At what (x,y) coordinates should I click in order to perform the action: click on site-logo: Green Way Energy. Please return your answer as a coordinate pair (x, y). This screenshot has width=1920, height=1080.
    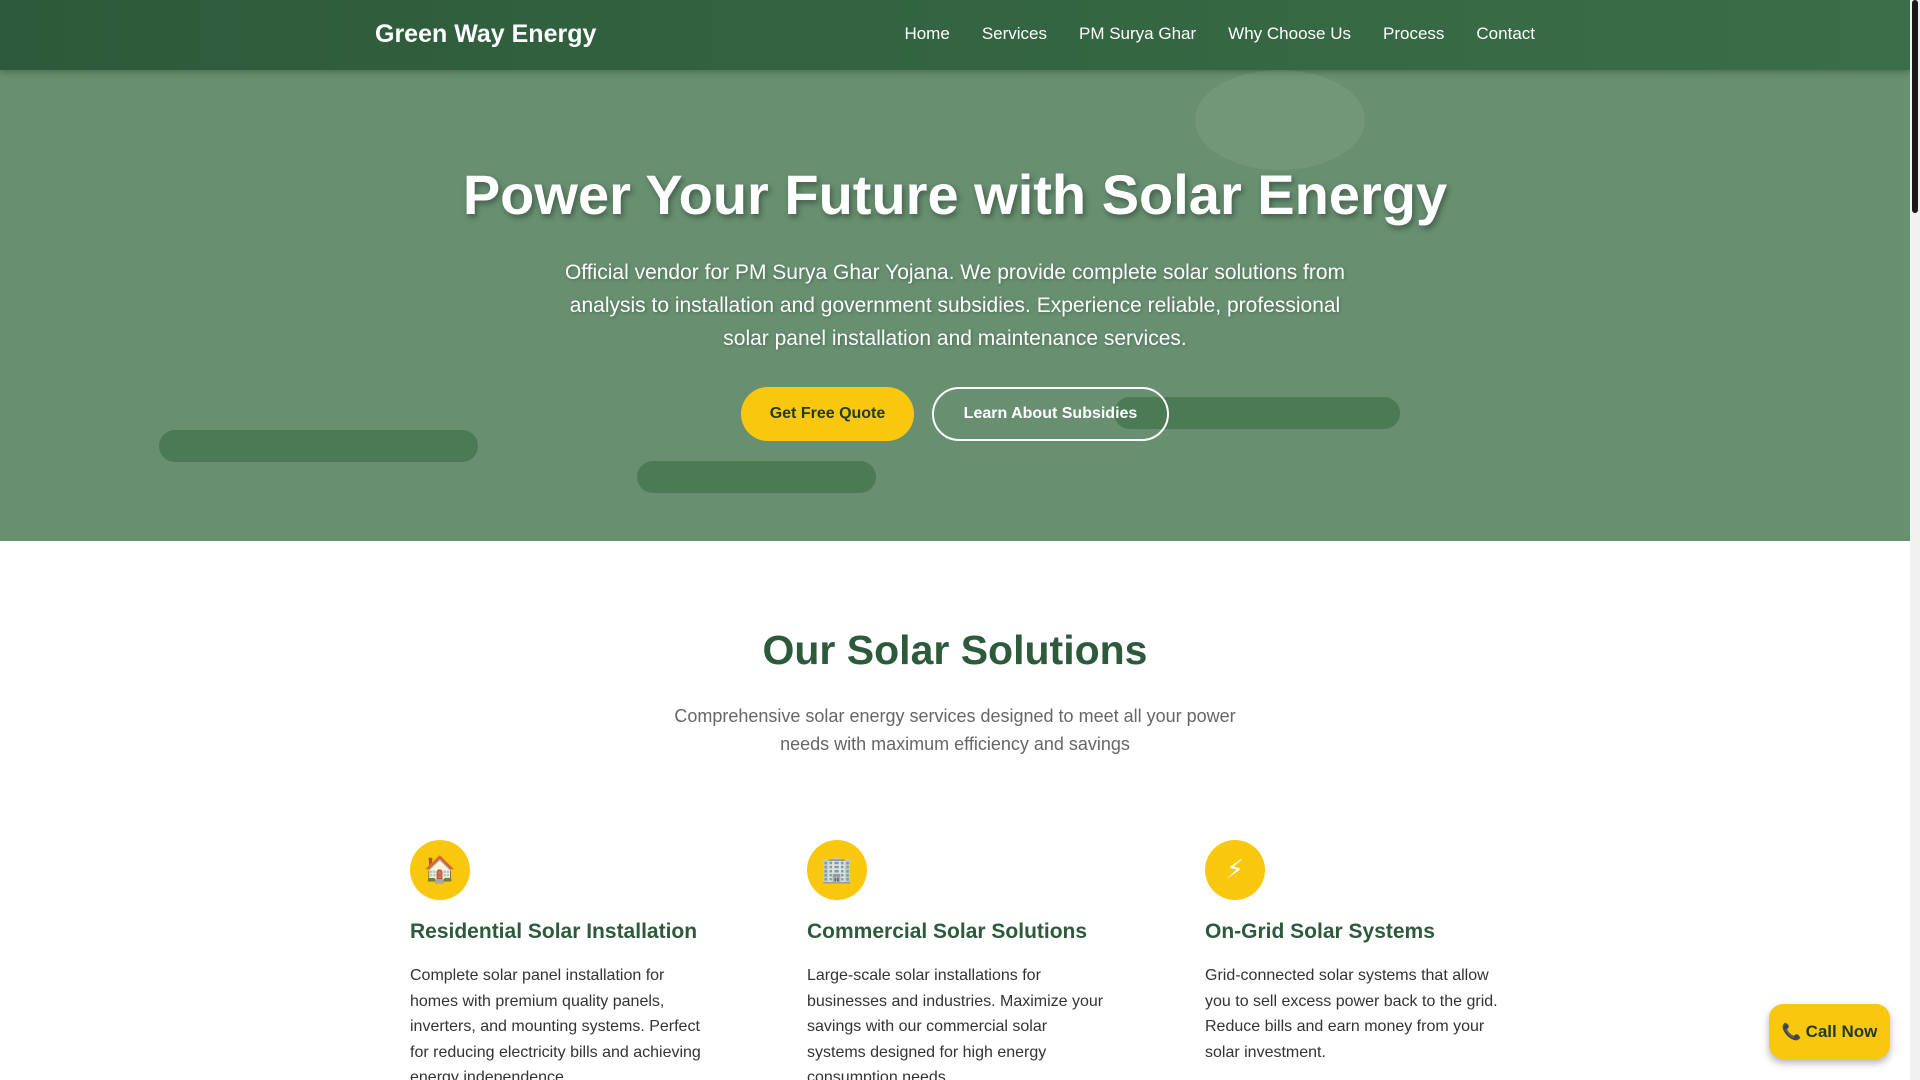
    Looking at the image, I should click on (485, 34).